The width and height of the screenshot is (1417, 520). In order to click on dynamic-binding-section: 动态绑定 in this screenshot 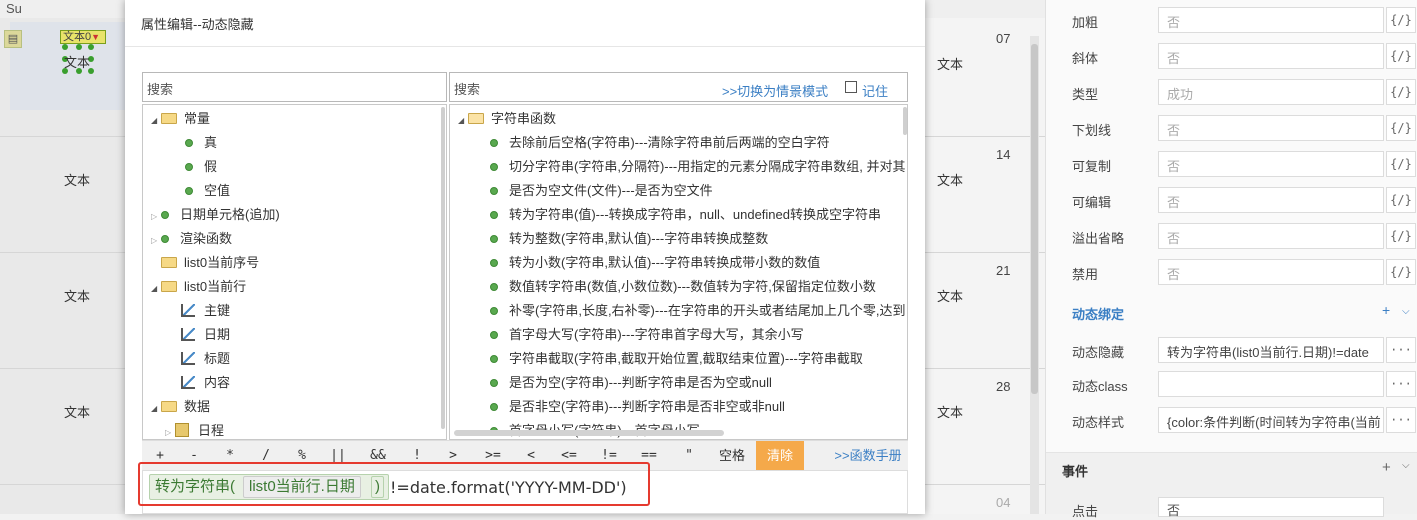, I will do `click(1098, 313)`.